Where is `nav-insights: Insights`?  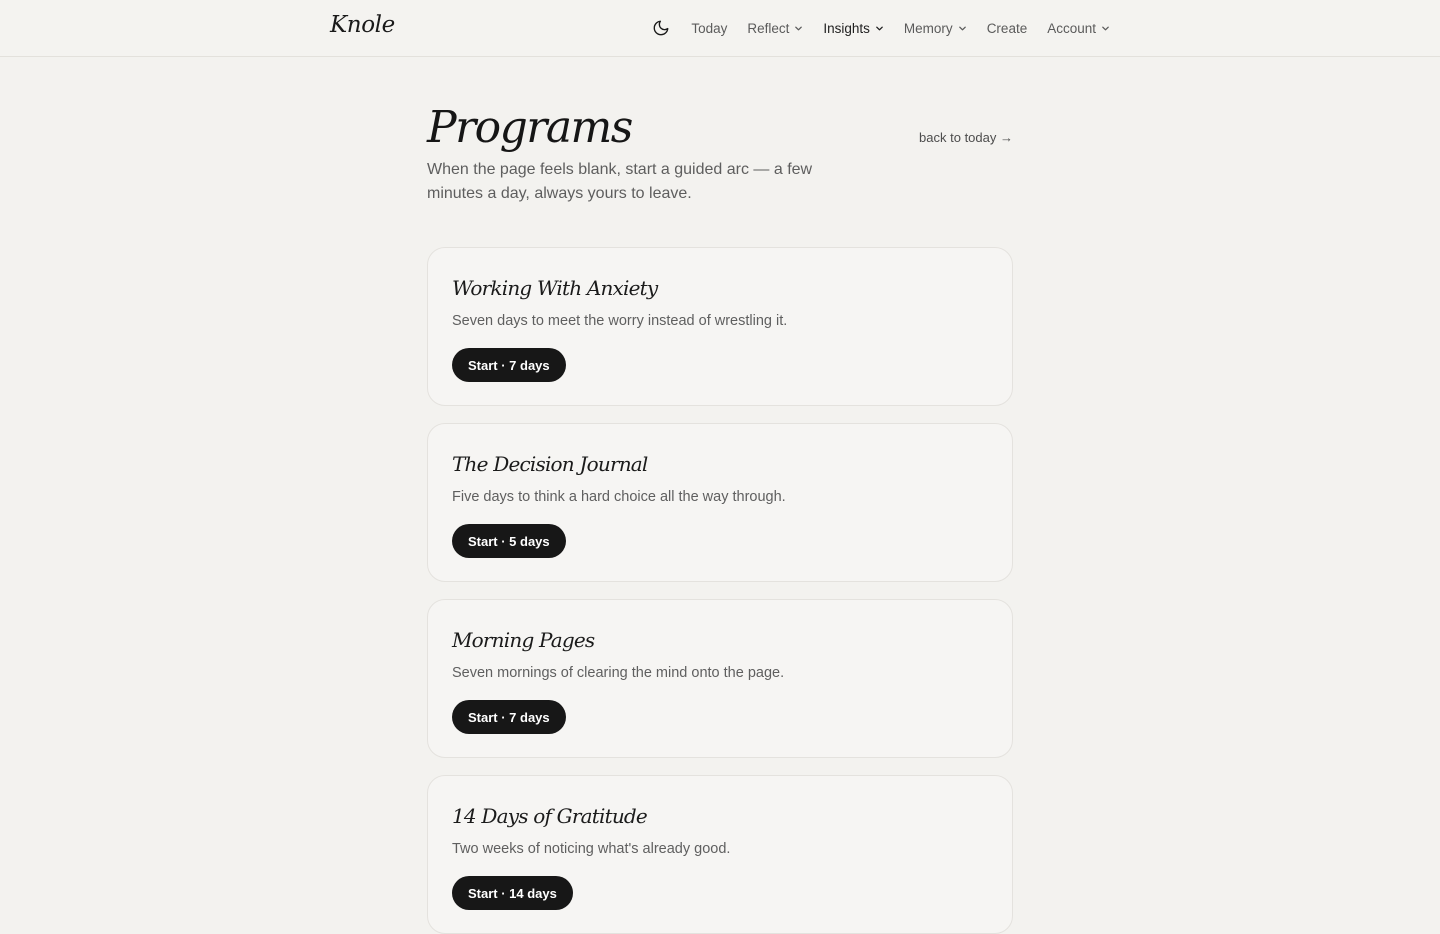 nav-insights: Insights is located at coordinates (853, 28).